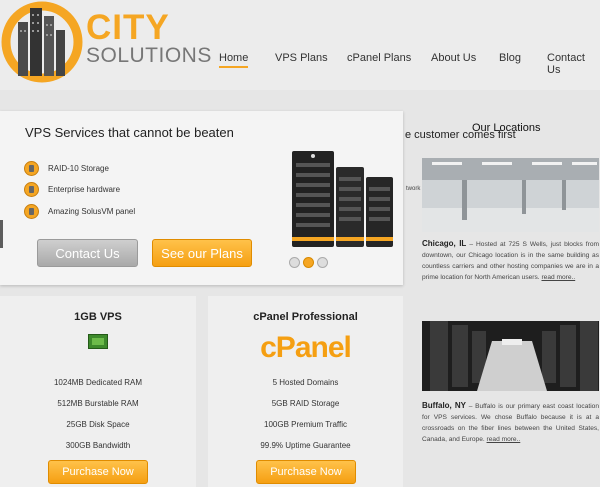 The width and height of the screenshot is (600, 487). I want to click on feature-item: RAID-10 Storage, so click(66, 168).